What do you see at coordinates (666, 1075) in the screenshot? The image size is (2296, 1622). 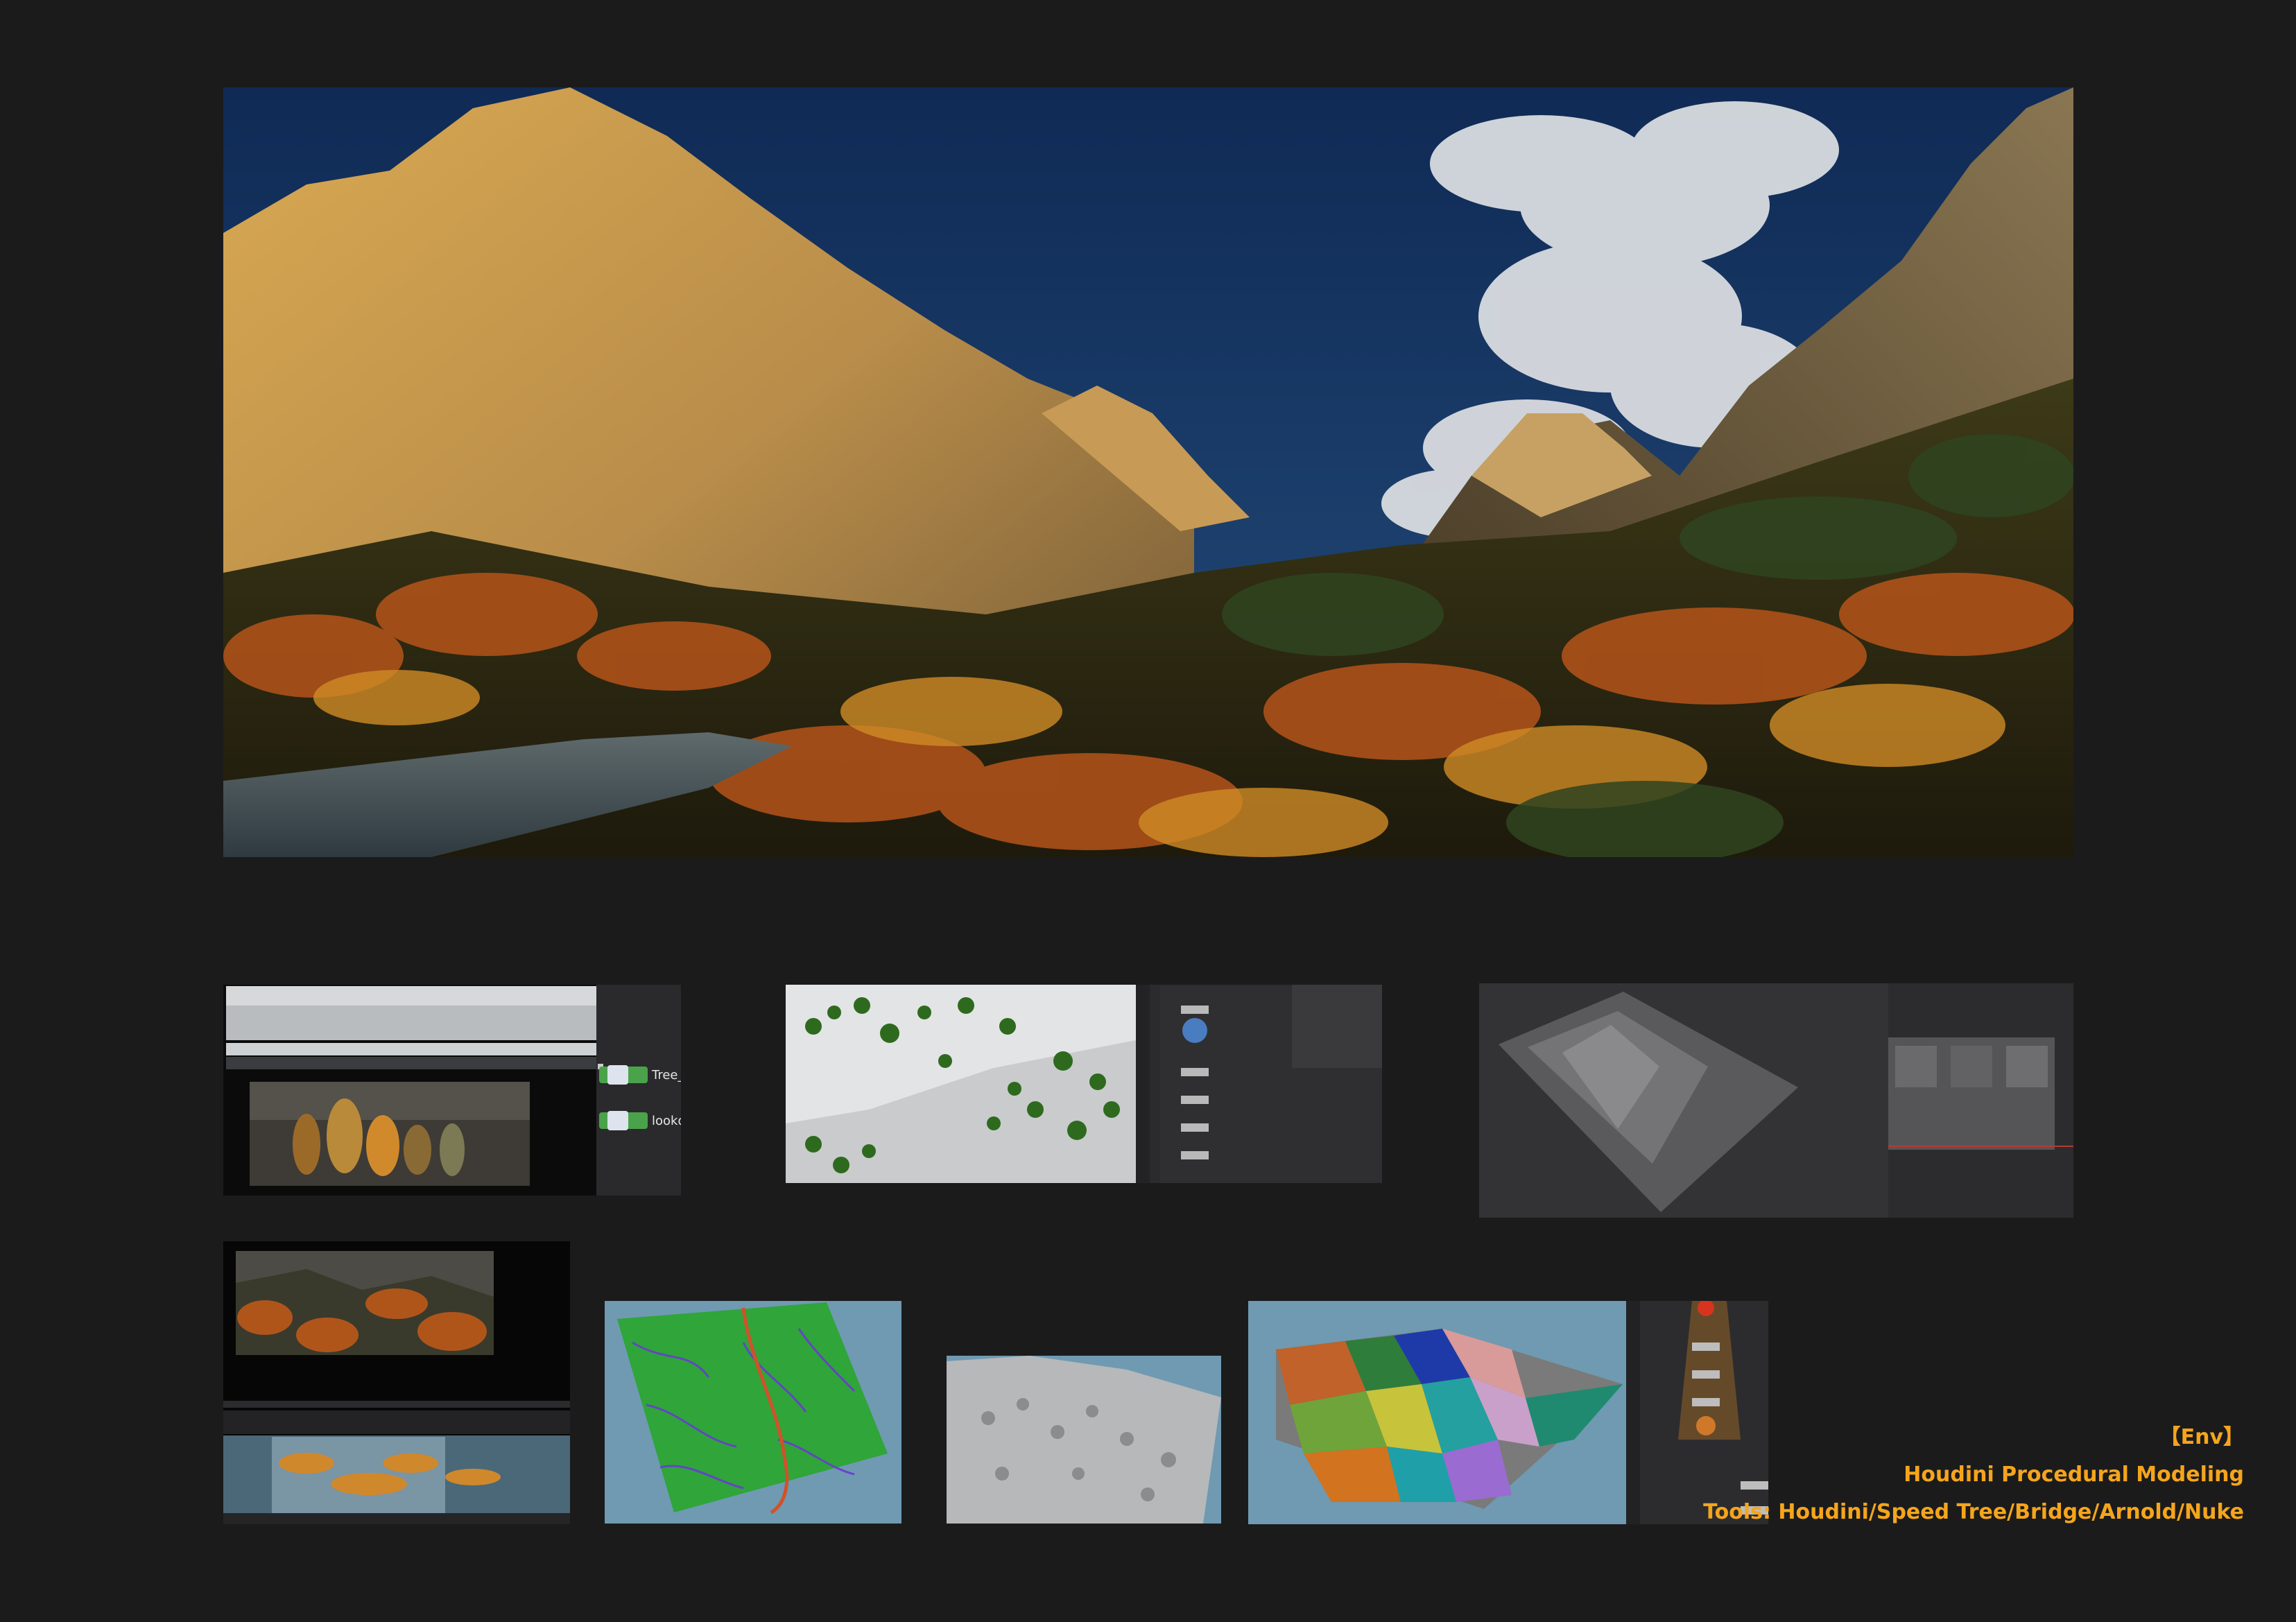 I see `node-tree-label: Tree_` at bounding box center [666, 1075].